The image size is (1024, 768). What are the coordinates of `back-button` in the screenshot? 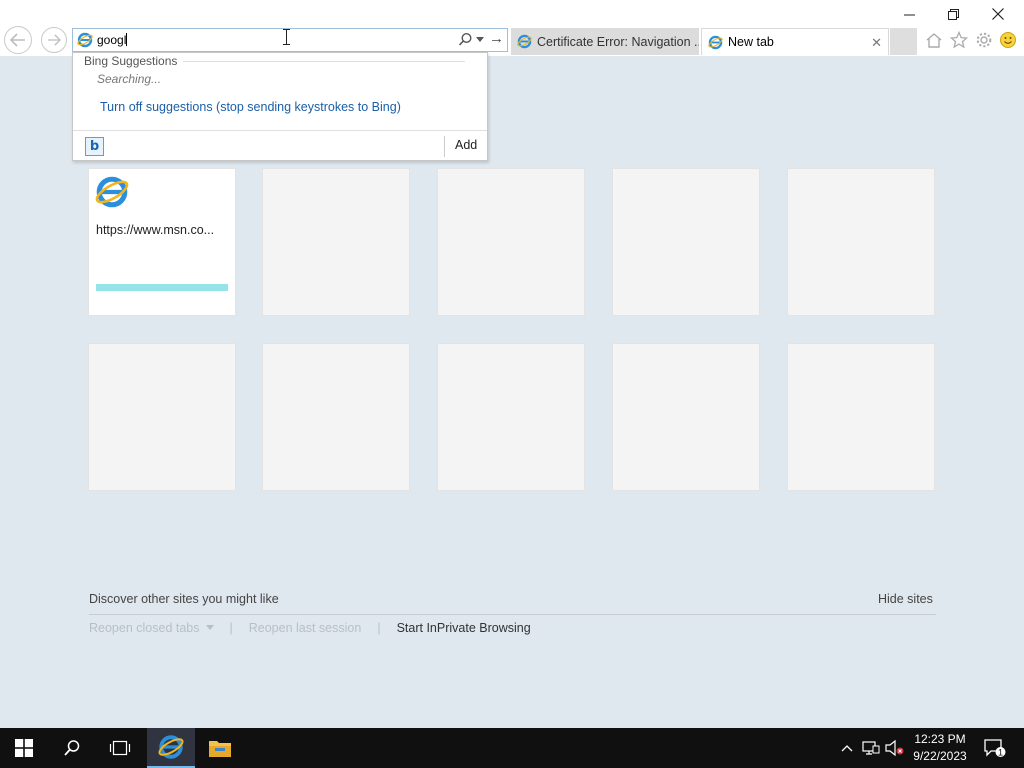 It's located at (18, 40).